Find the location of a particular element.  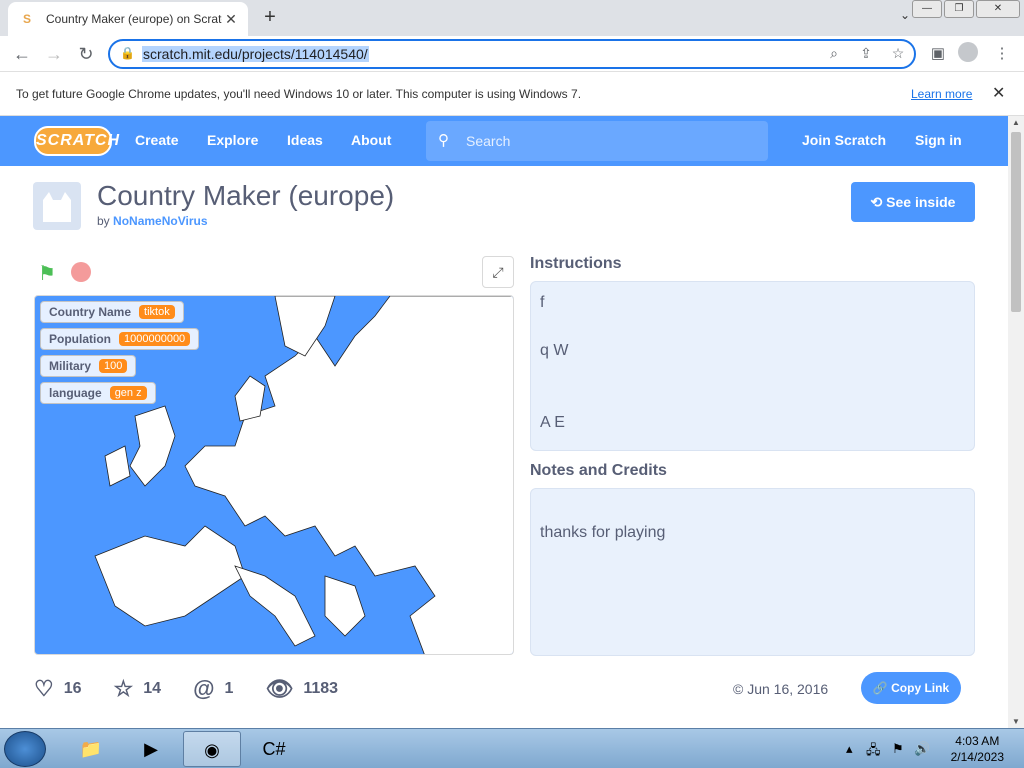

scratch-favicon-icon: S is located at coordinates (26, 19).